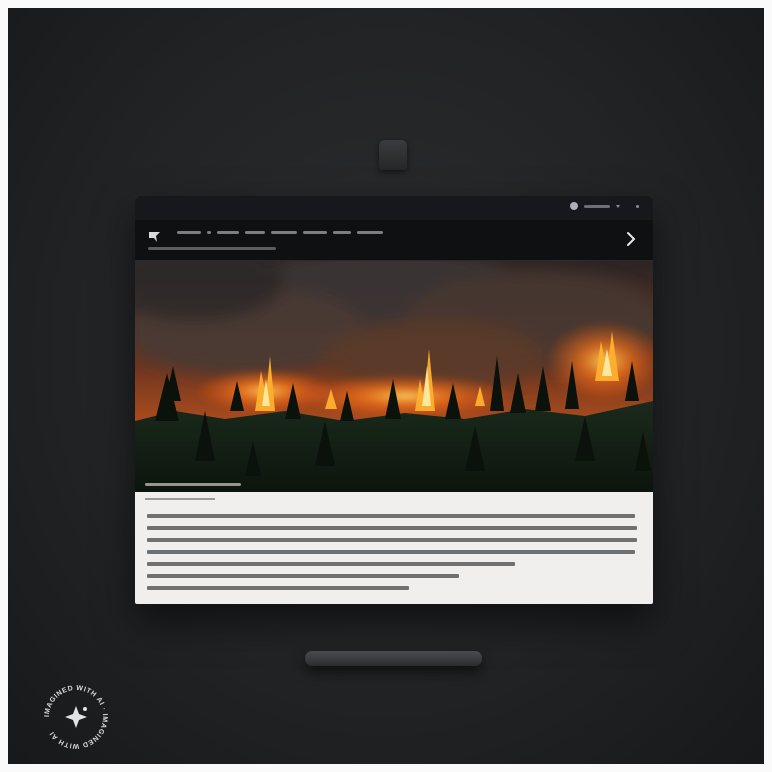 Image resolution: width=772 pixels, height=772 pixels. Describe the element at coordinates (393, 658) in the screenshot. I see `monitor-stand` at that location.